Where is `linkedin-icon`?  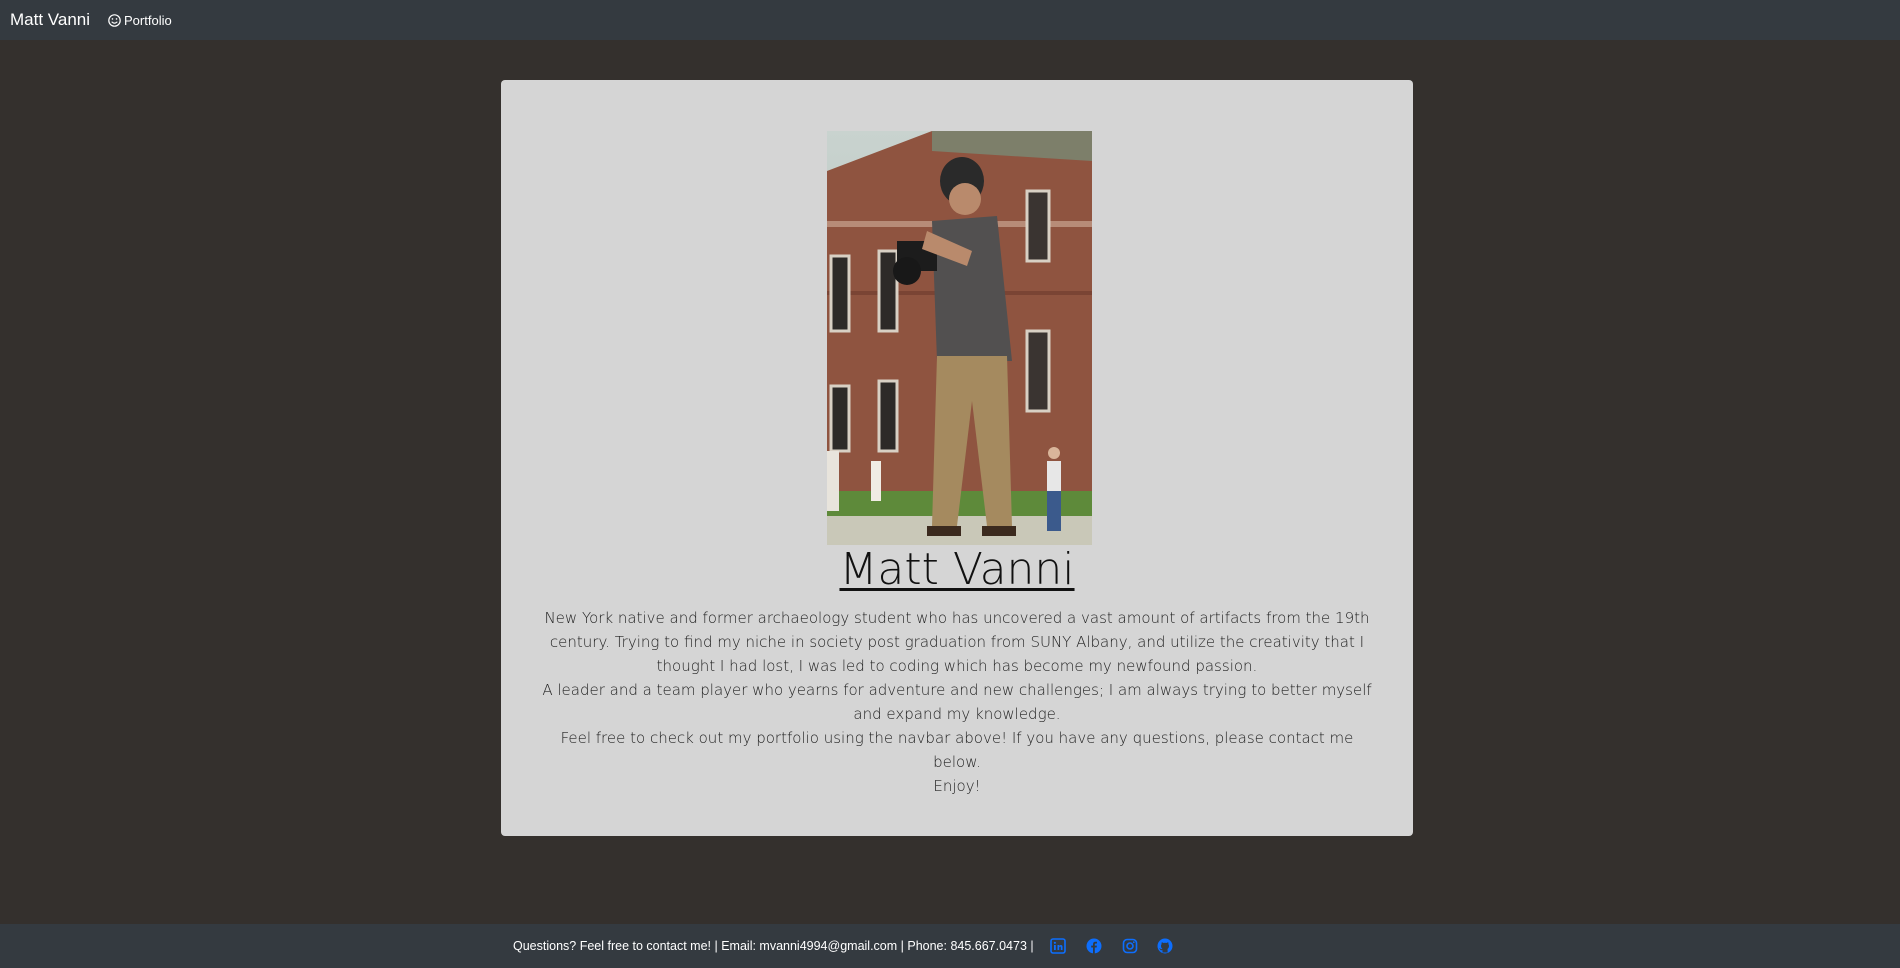 linkedin-icon is located at coordinates (1058, 946).